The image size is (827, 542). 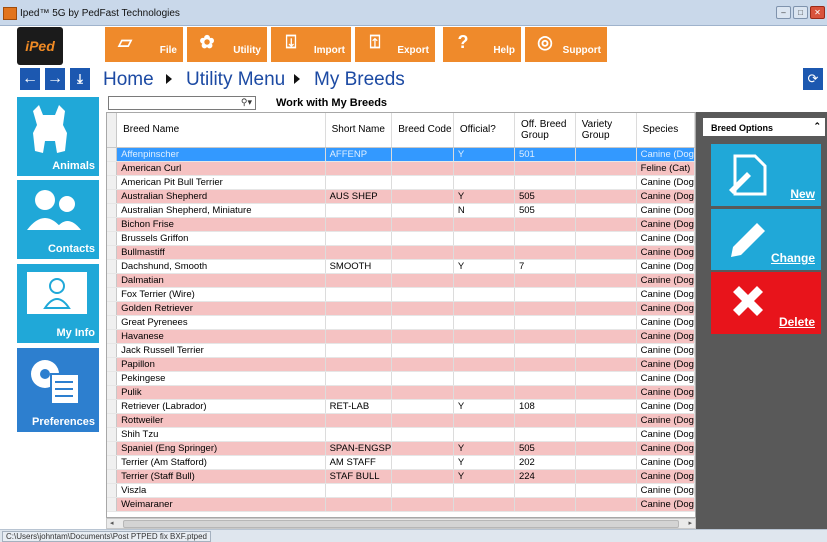 What do you see at coordinates (800, 12) in the screenshot?
I see `maximize-button: □` at bounding box center [800, 12].